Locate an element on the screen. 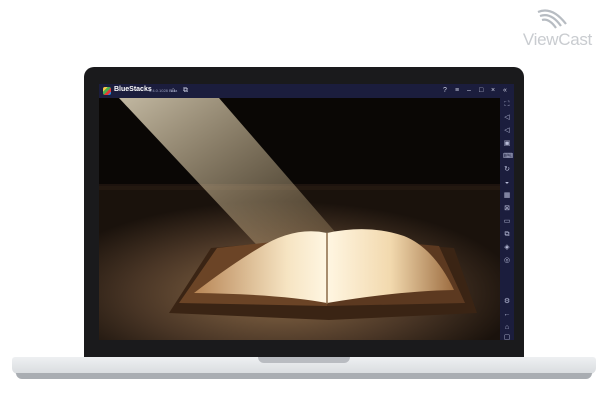 The width and height of the screenshot is (602, 414). close-icon: × is located at coordinates (493, 90).